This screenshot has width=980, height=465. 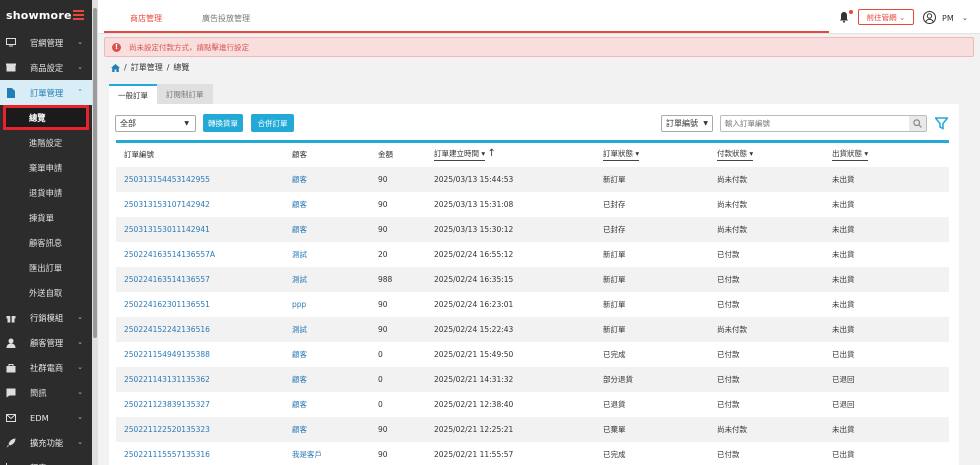 What do you see at coordinates (204, 279) in the screenshot?
I see `order-number-link: 250224163514136557` at bounding box center [204, 279].